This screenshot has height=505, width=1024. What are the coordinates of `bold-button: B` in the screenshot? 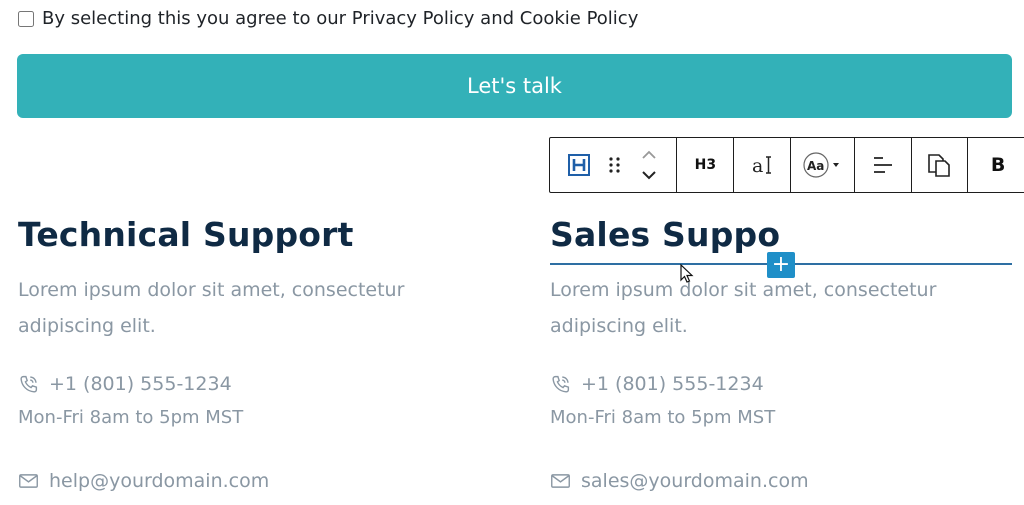 It's located at (996, 165).